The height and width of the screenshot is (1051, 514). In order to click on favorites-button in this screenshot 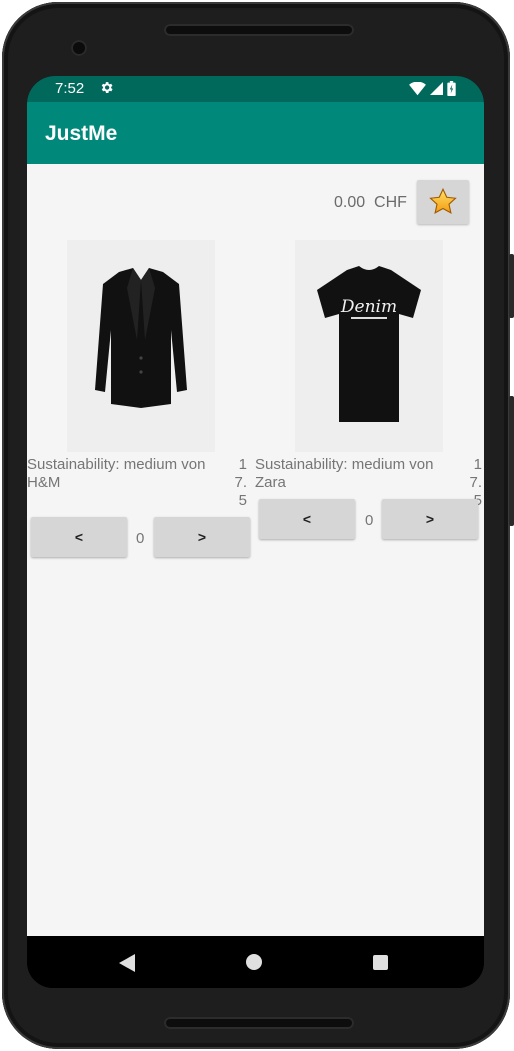, I will do `click(443, 202)`.